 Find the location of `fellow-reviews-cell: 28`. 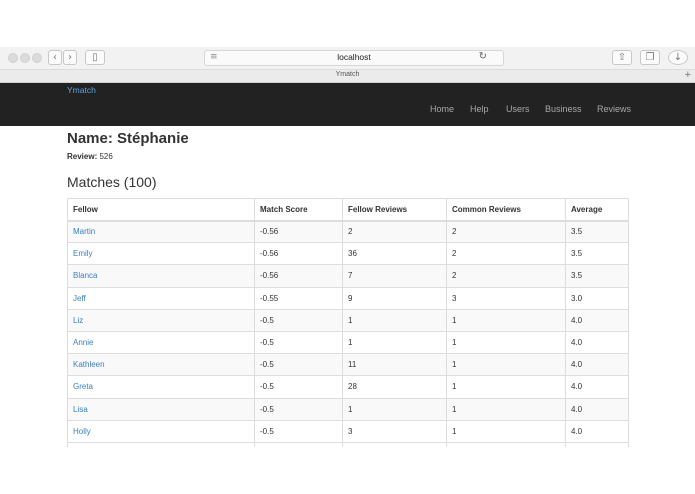

fellow-reviews-cell: 28 is located at coordinates (394, 387).